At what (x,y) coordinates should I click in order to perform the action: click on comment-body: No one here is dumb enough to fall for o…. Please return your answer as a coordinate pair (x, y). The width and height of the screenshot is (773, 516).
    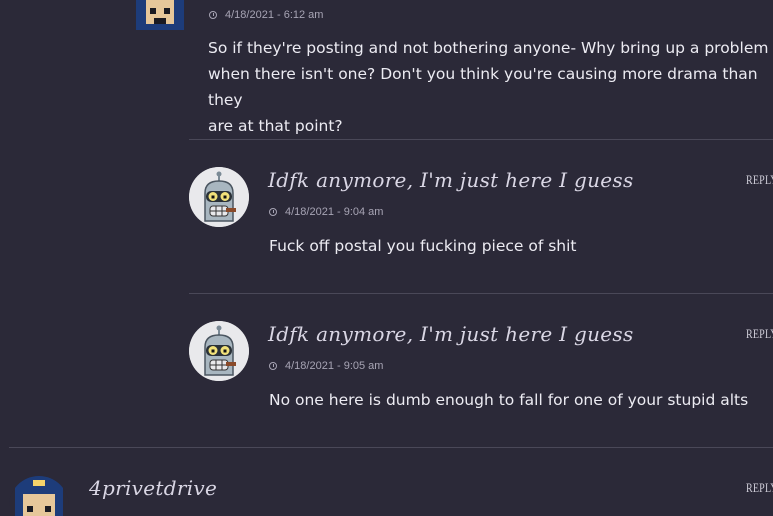
    Looking at the image, I should click on (509, 400).